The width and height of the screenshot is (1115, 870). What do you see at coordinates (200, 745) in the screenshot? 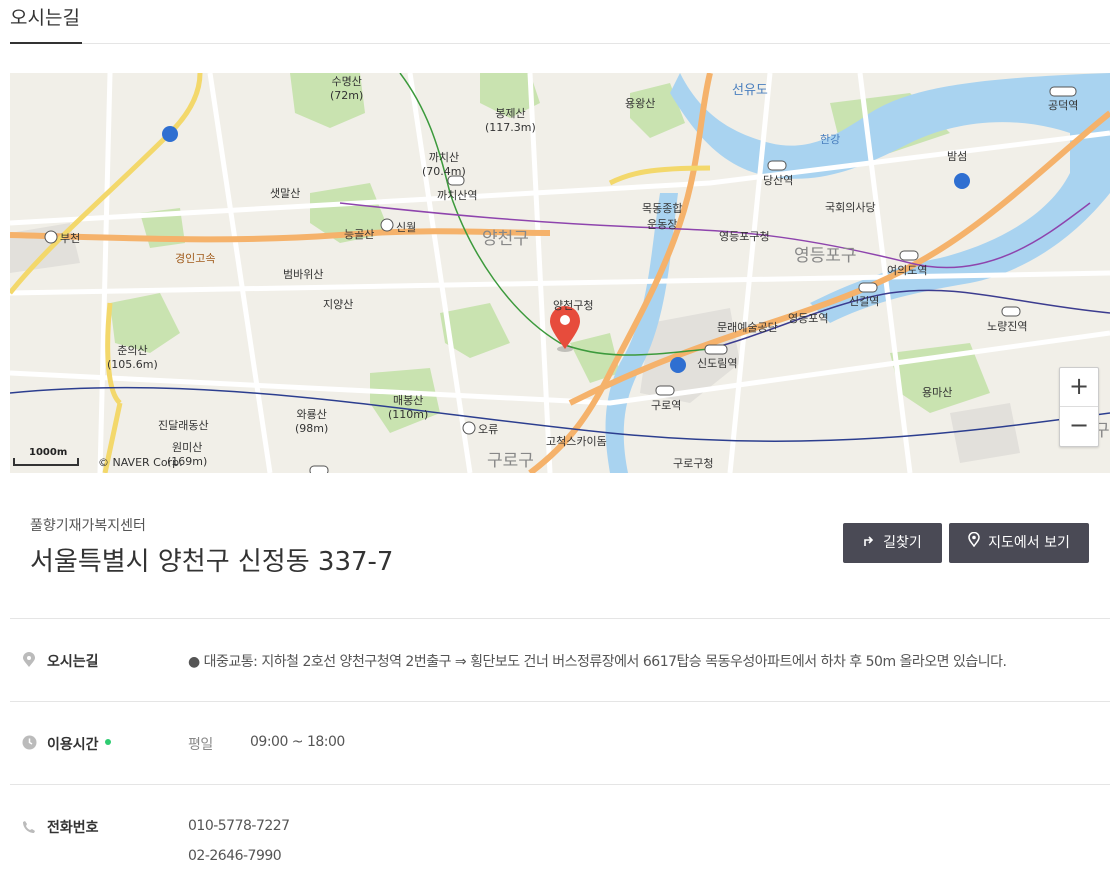
I see `hours-day: 평일` at bounding box center [200, 745].